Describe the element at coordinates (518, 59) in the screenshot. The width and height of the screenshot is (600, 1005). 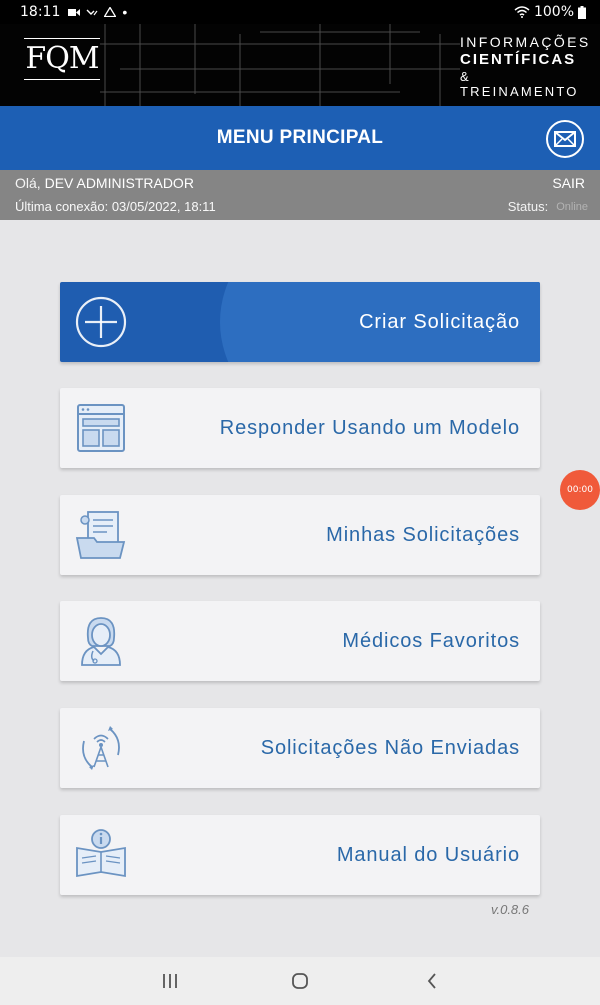
I see `brand-line-2: CIENTÍFICAS` at that location.